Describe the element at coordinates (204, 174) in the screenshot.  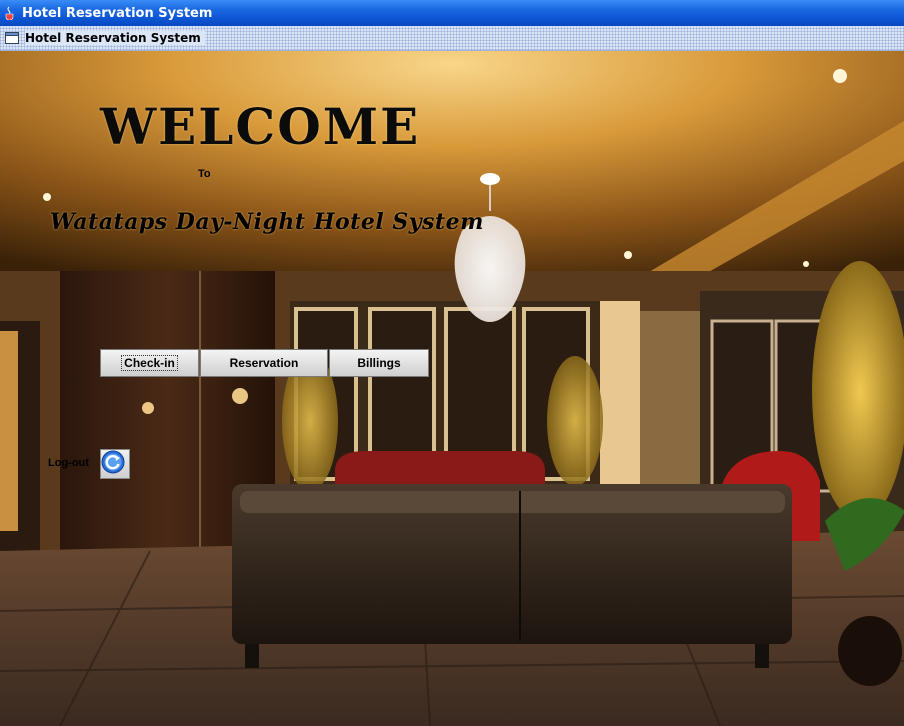
I see `to-label: To` at that location.